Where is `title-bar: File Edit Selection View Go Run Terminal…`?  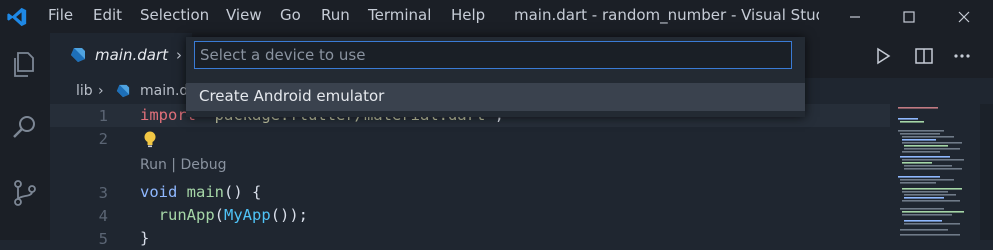 title-bar: File Edit Selection View Go Run Terminal… is located at coordinates (496, 16).